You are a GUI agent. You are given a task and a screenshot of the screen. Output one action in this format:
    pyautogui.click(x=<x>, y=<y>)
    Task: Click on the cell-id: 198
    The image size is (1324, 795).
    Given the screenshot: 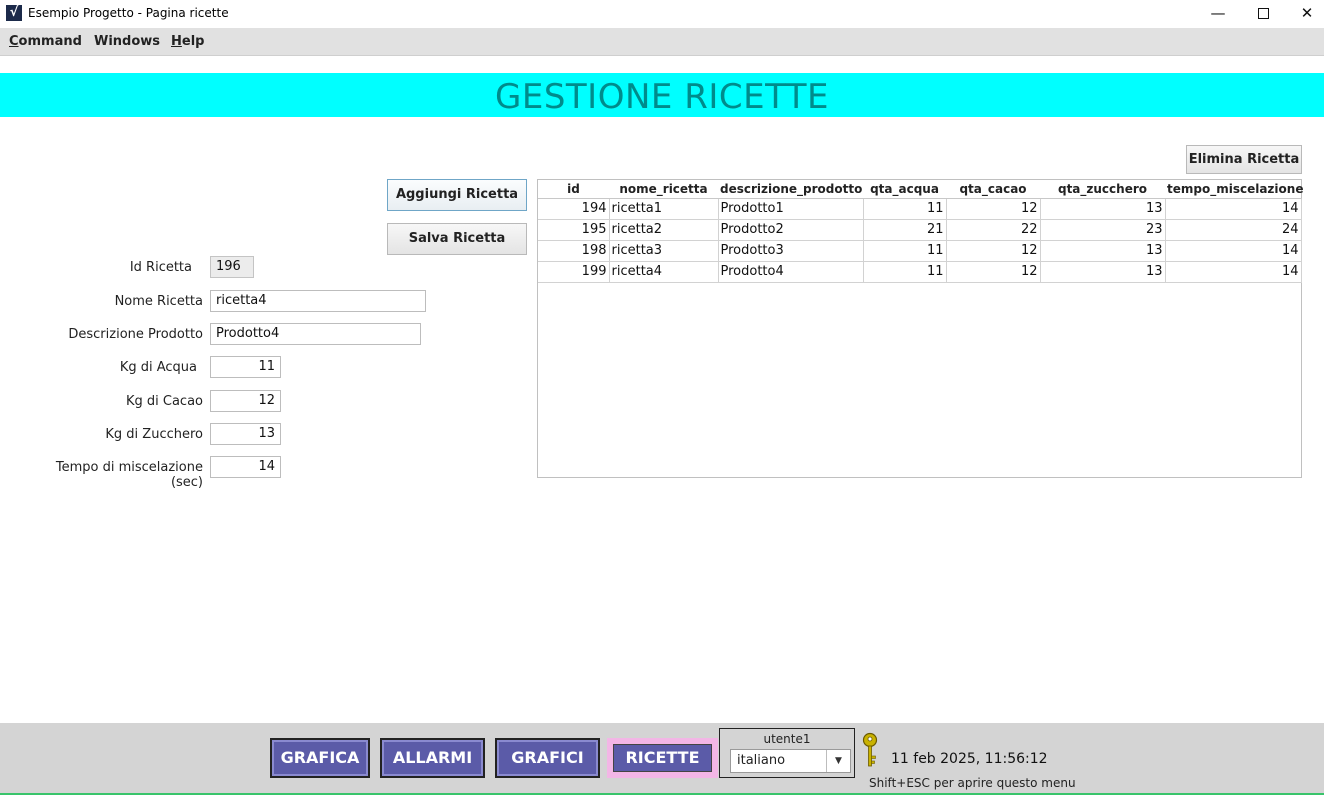 What is the action you would take?
    pyautogui.click(x=574, y=251)
    